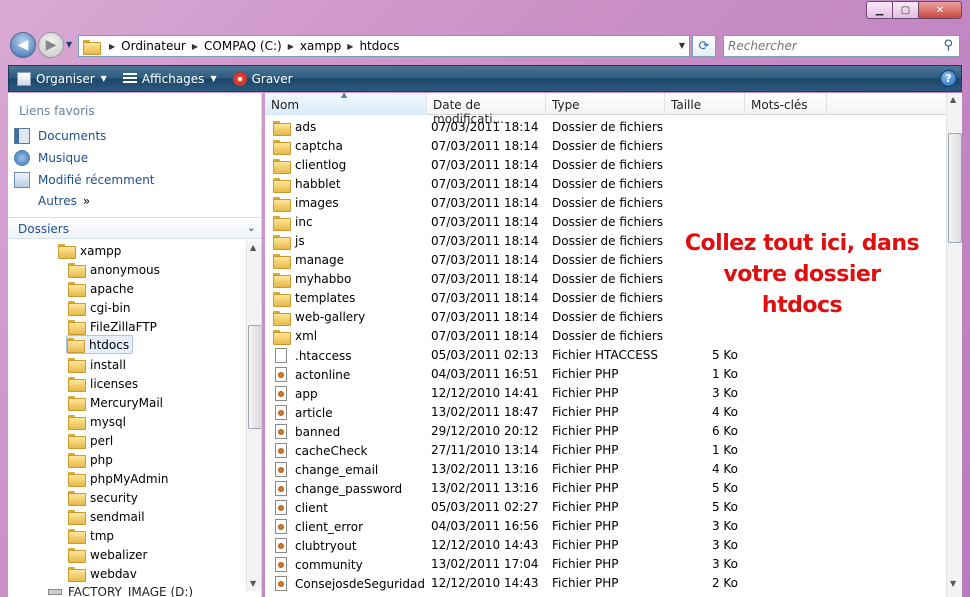  What do you see at coordinates (115, 269) in the screenshot?
I see `tree-node: anonymous` at bounding box center [115, 269].